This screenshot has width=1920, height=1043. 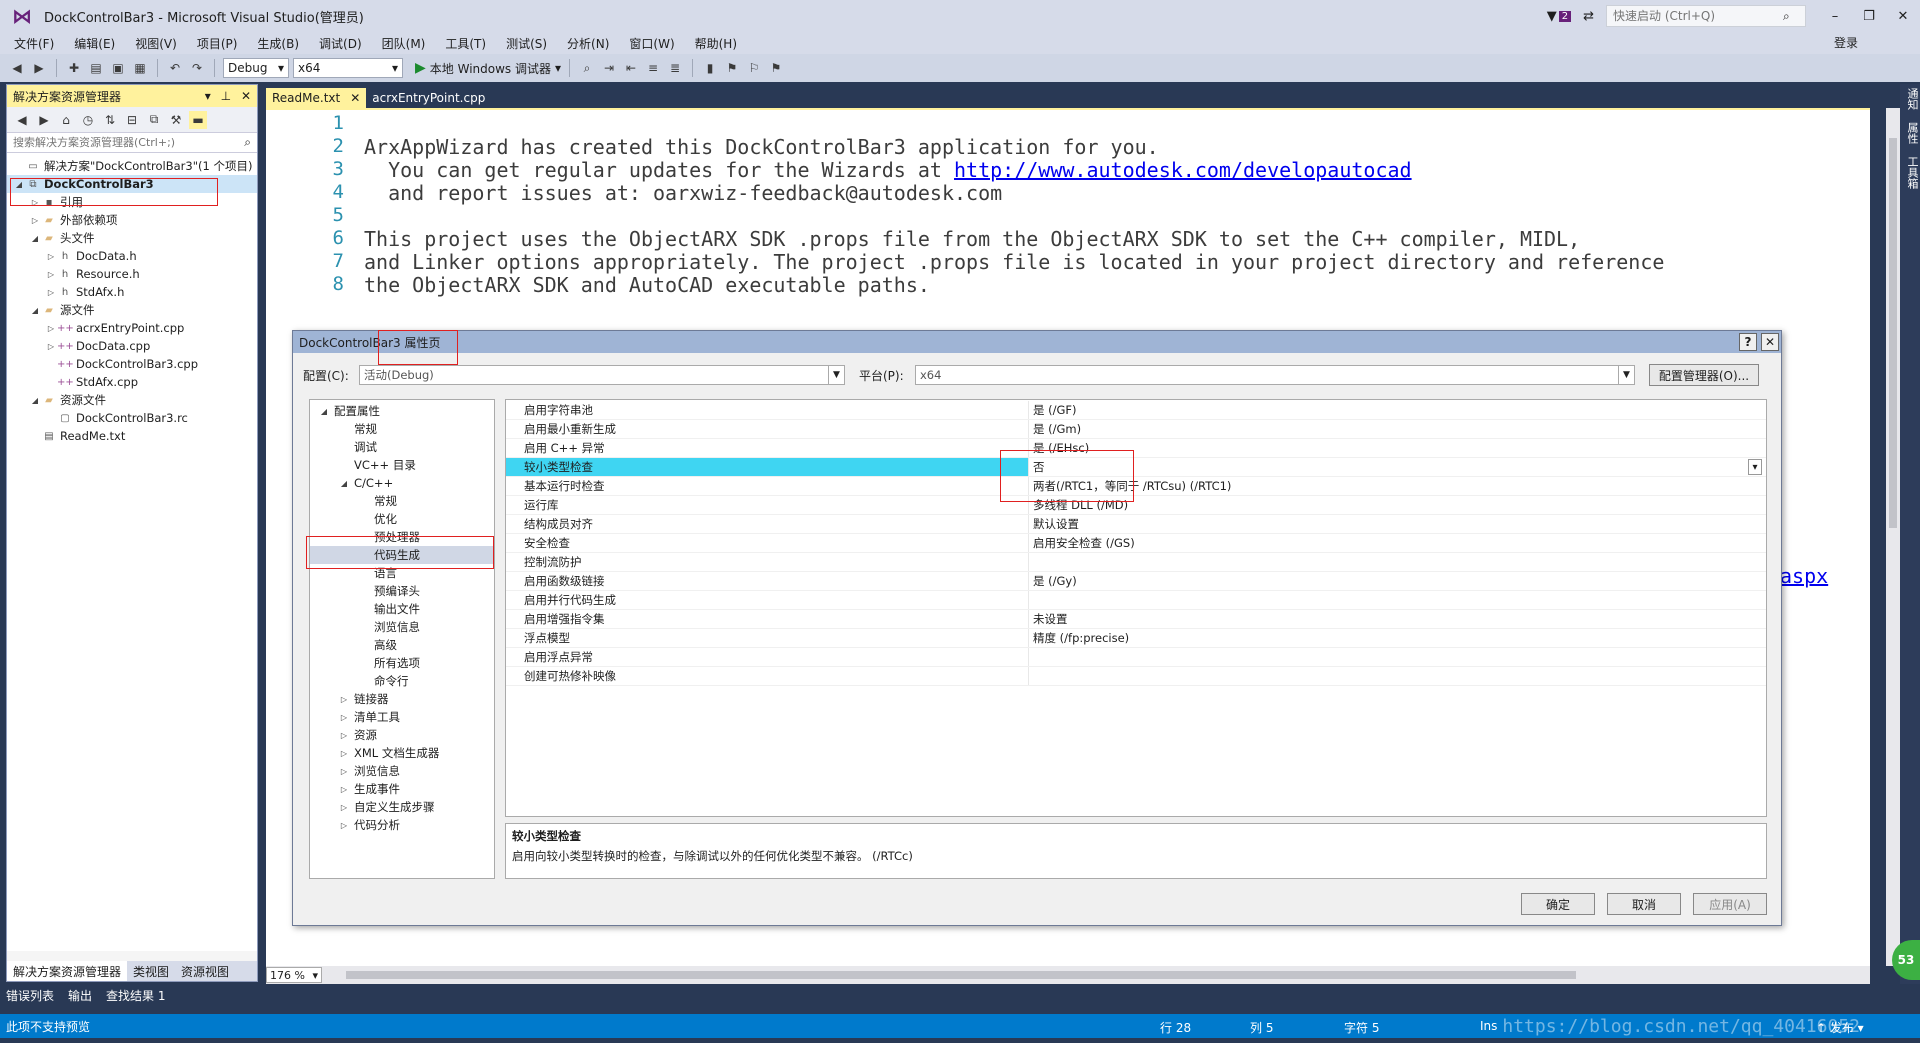 I want to click on tree-item: ▷ ++ acrxEntryPoint.cpp, so click(x=132, y=328).